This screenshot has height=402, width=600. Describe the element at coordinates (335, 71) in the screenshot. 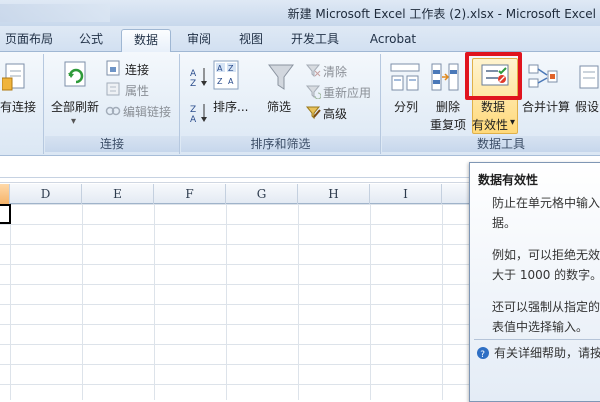

I see `clear-button: 清除` at that location.